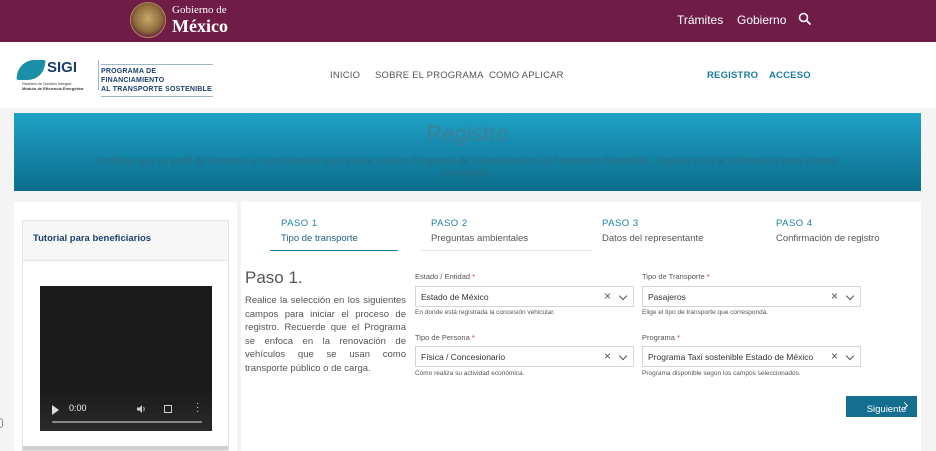 This screenshot has height=451, width=936. What do you see at coordinates (449, 223) in the screenshot?
I see `step-2-number: PASO 2` at bounding box center [449, 223].